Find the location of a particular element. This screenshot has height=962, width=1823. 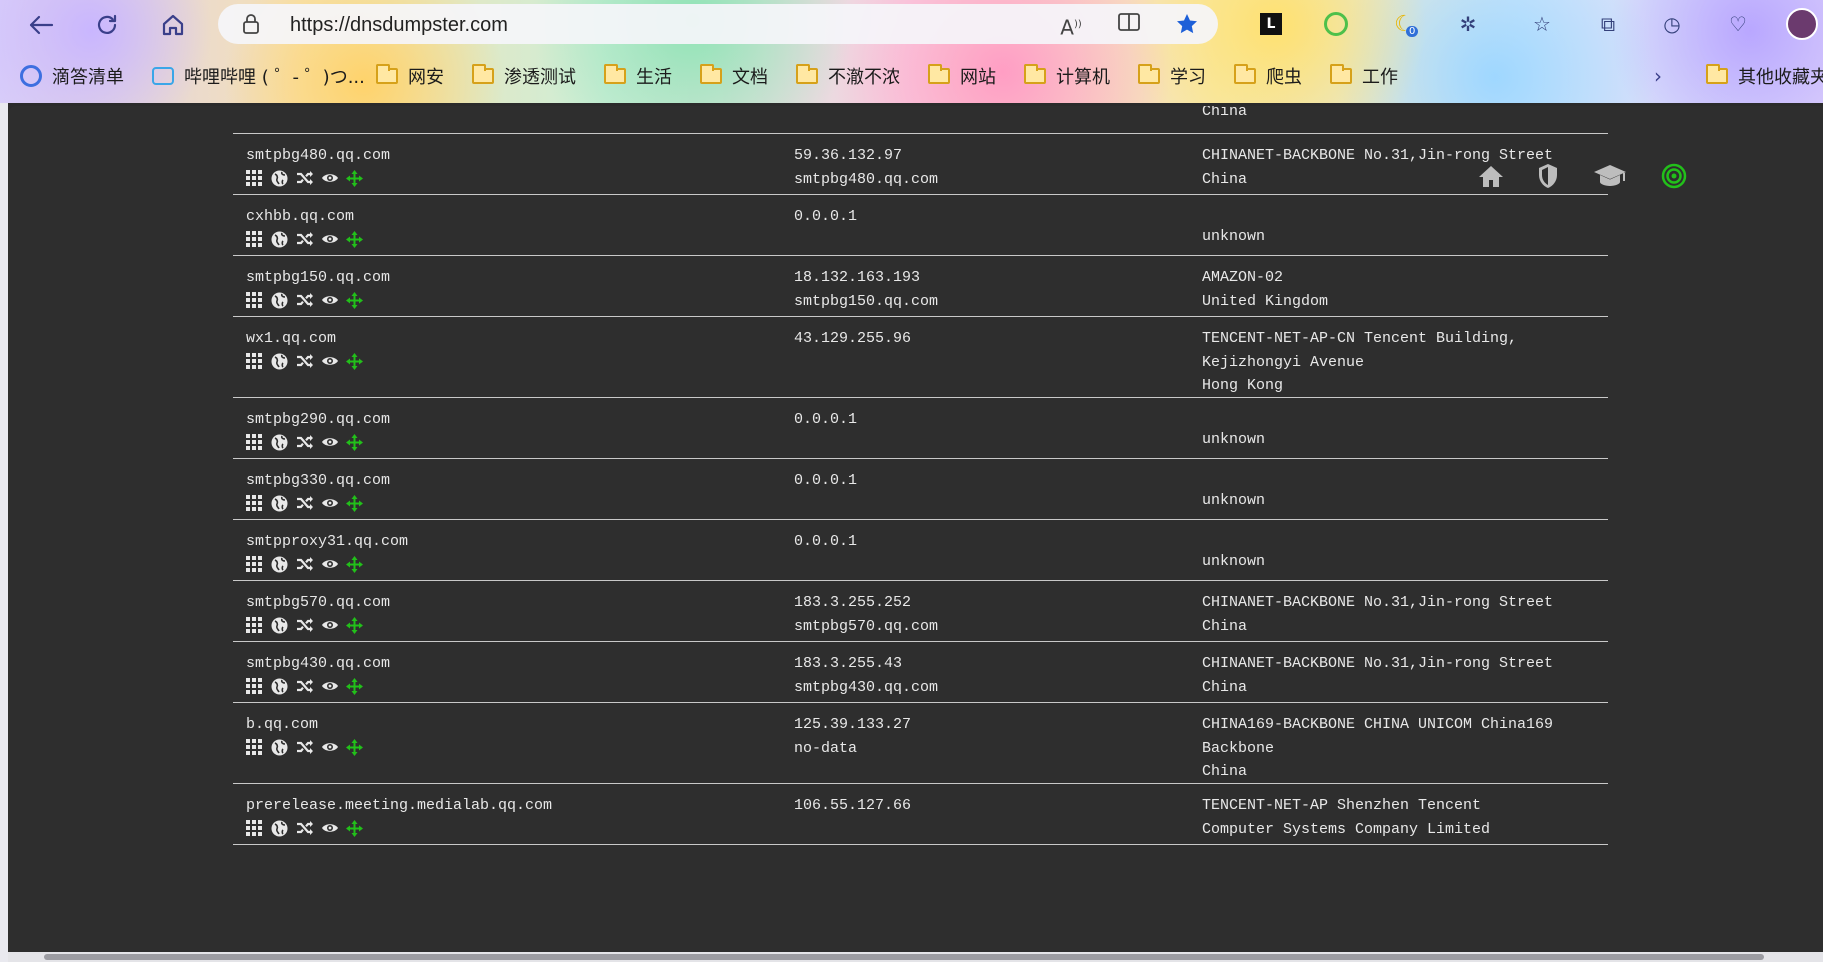

bookmark-folder: 学习 is located at coordinates (1172, 76).